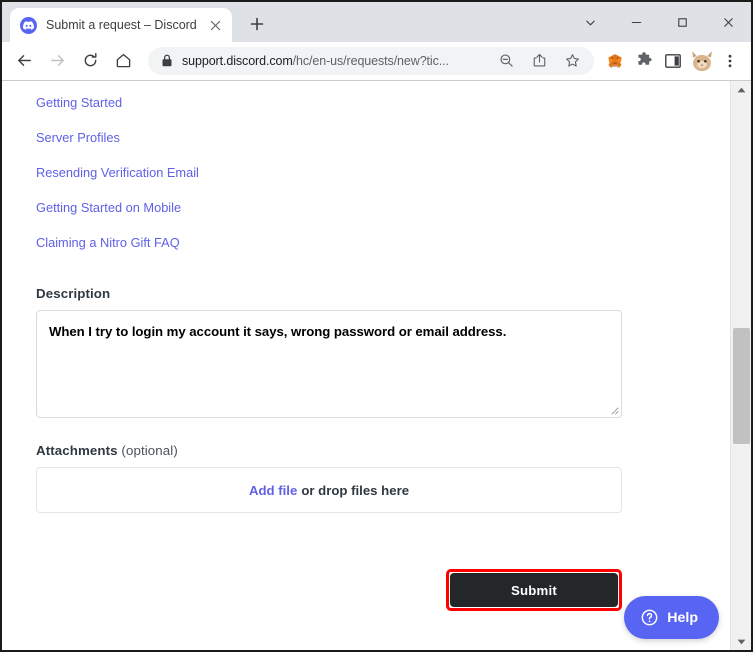 The width and height of the screenshot is (753, 652). I want to click on help-widget-button: Help, so click(671, 617).